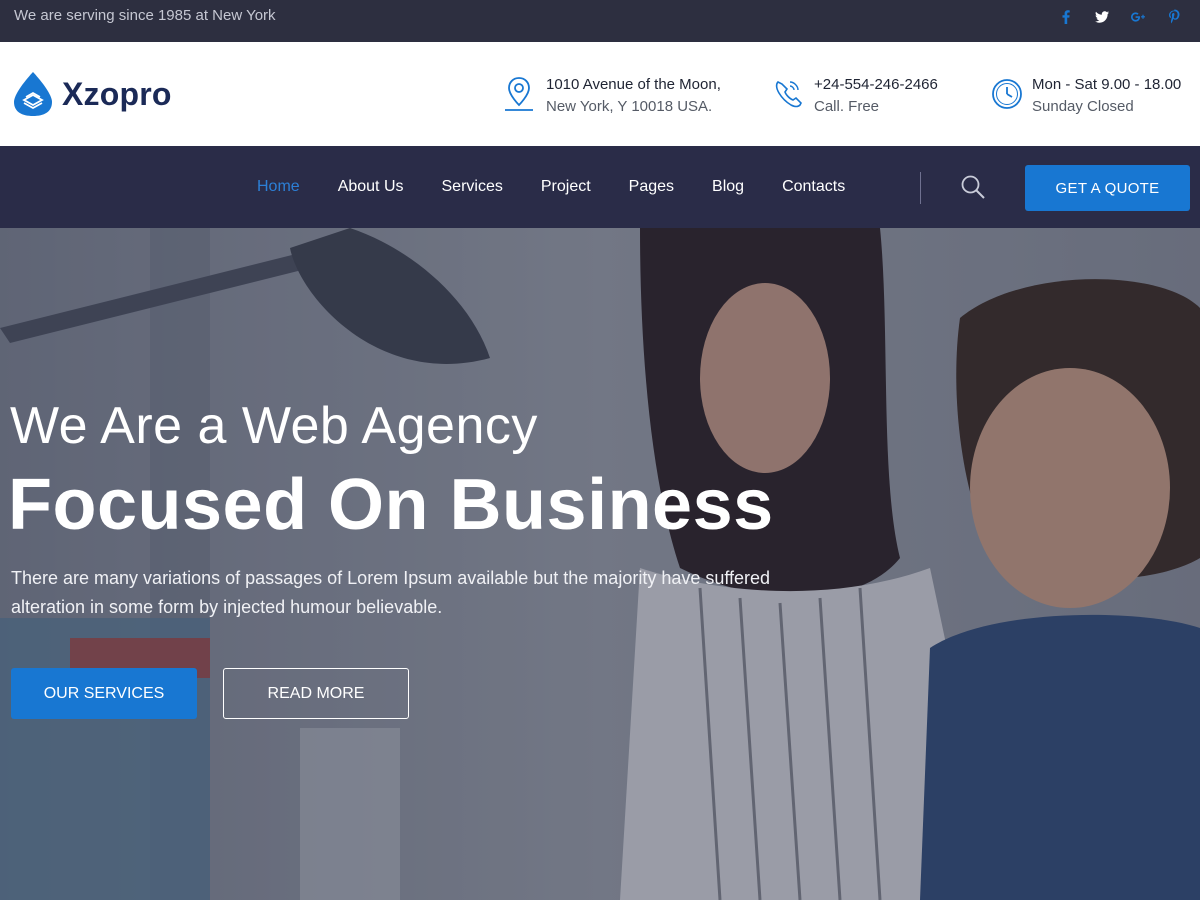  I want to click on nav-item-contacts: Contacts, so click(813, 187).